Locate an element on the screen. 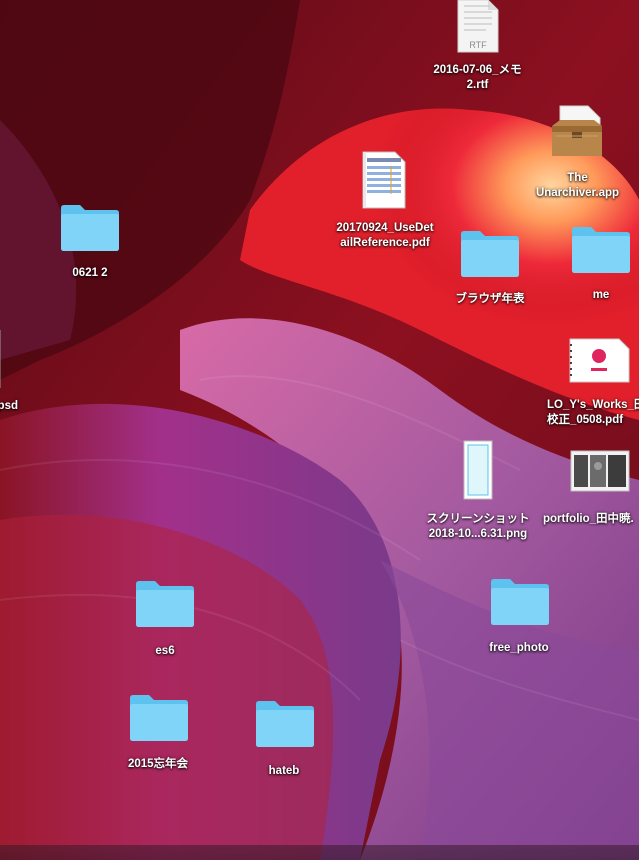 This screenshot has height=860, width=639. portfolio-image: portfolio_田中暁. is located at coordinates (589, 490).